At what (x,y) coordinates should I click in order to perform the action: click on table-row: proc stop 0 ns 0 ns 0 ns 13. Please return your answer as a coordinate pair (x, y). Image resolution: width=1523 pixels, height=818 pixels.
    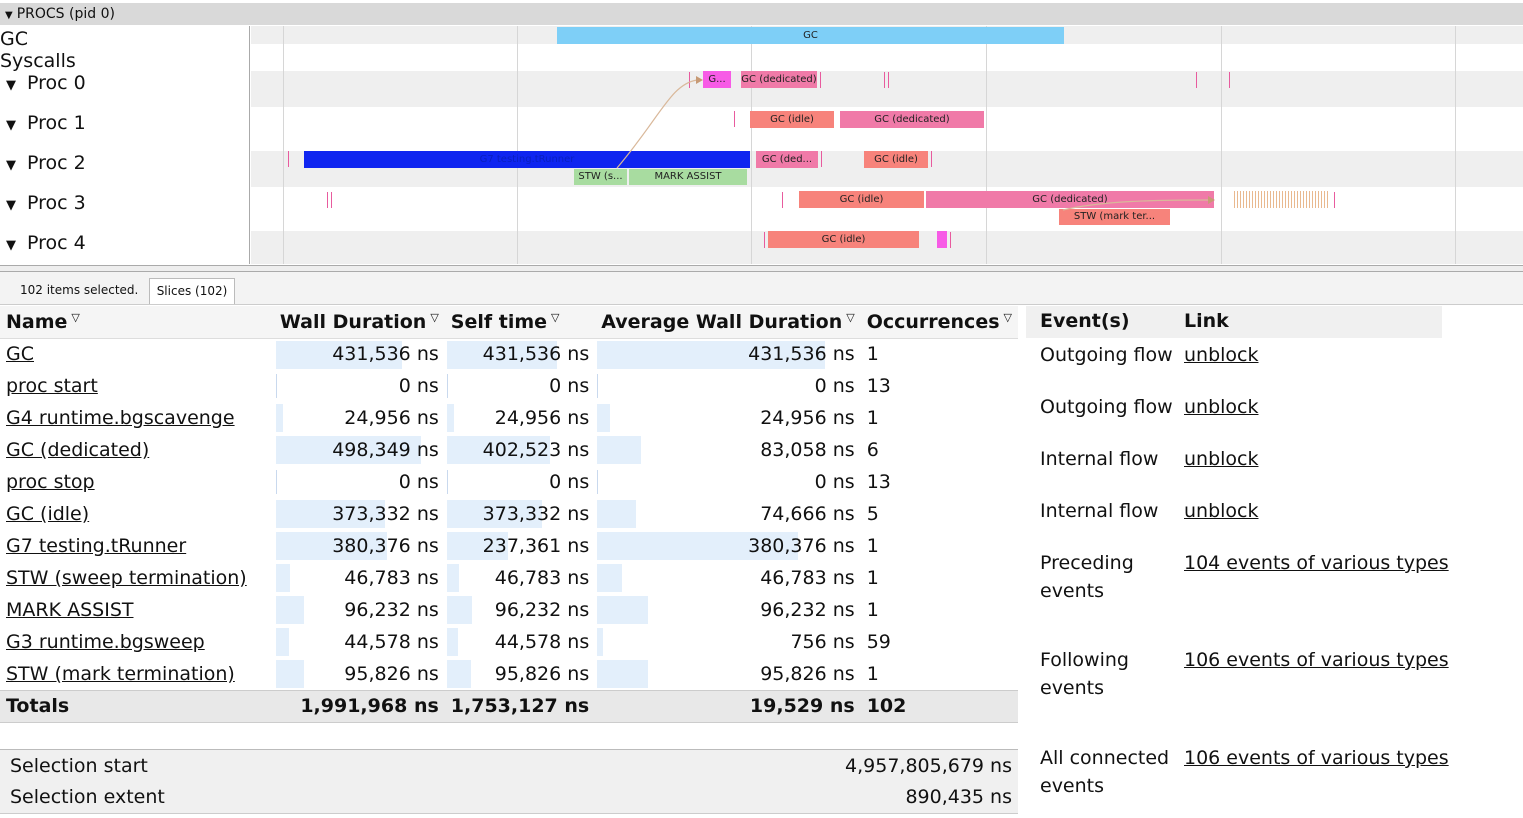
    Looking at the image, I should click on (509, 482).